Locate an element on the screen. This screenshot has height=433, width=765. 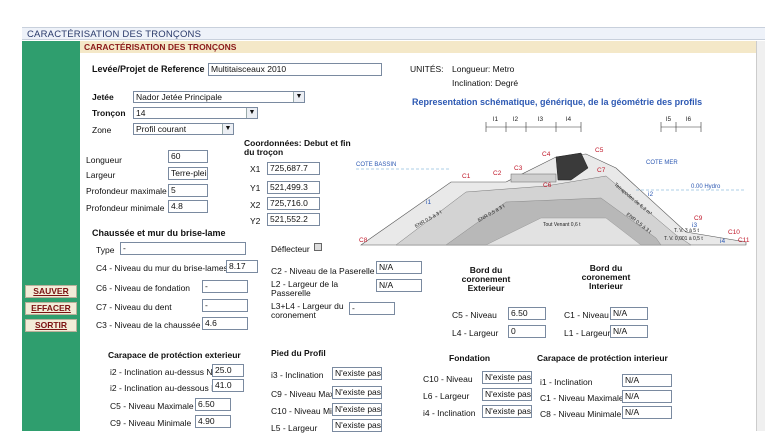
pied-i3-label: i3 - Inclination is located at coordinates (297, 375).